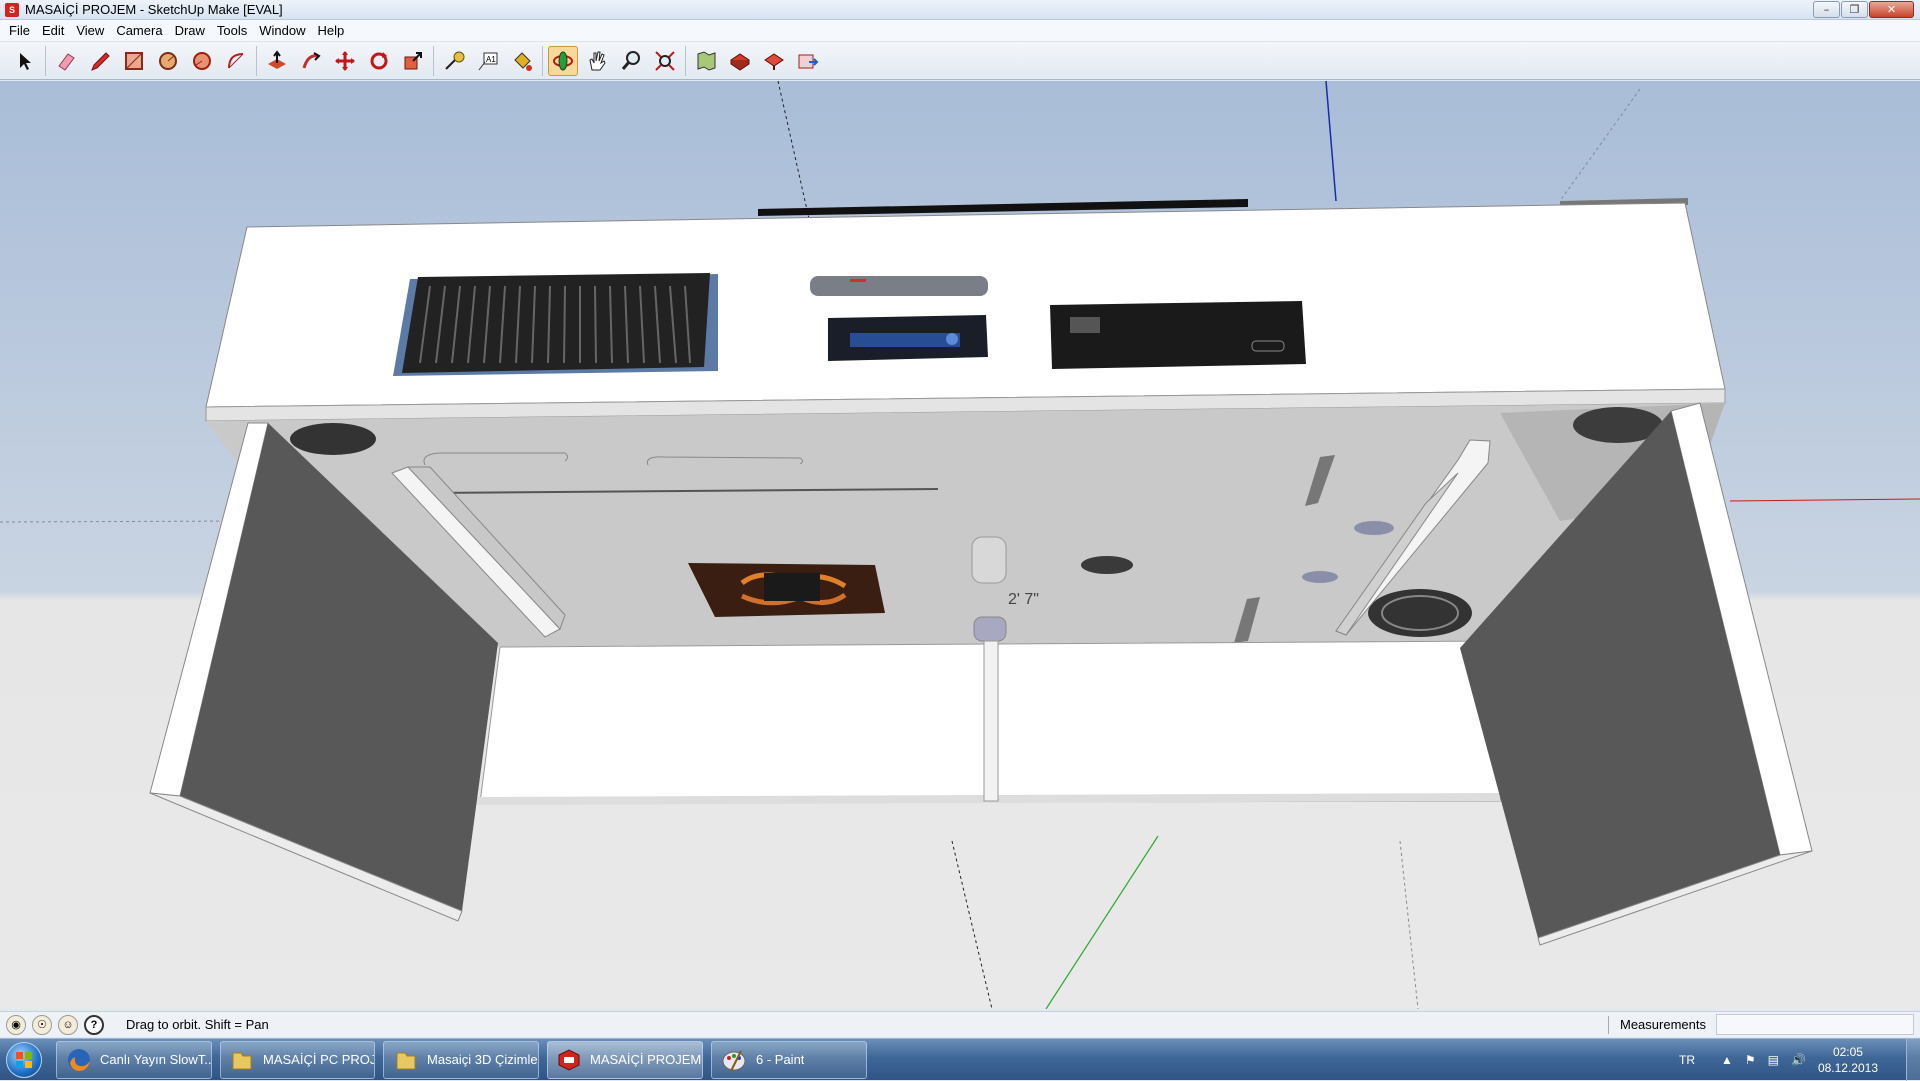 Image resolution: width=1920 pixels, height=1081 pixels. Describe the element at coordinates (905, 340) in the screenshot. I see `fan-controller-display` at that location.